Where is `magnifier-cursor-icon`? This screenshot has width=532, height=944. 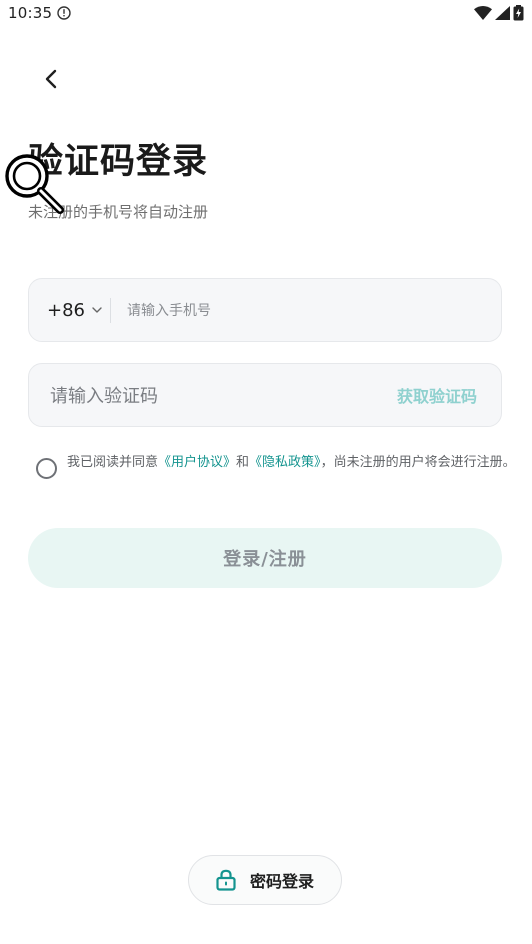 magnifier-cursor-icon is located at coordinates (34, 184).